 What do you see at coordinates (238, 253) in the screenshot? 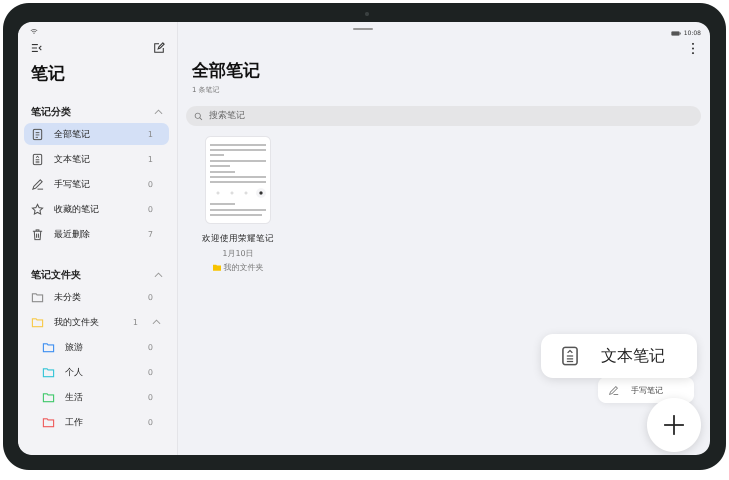
I see `note-date: 1月10日` at bounding box center [238, 253].